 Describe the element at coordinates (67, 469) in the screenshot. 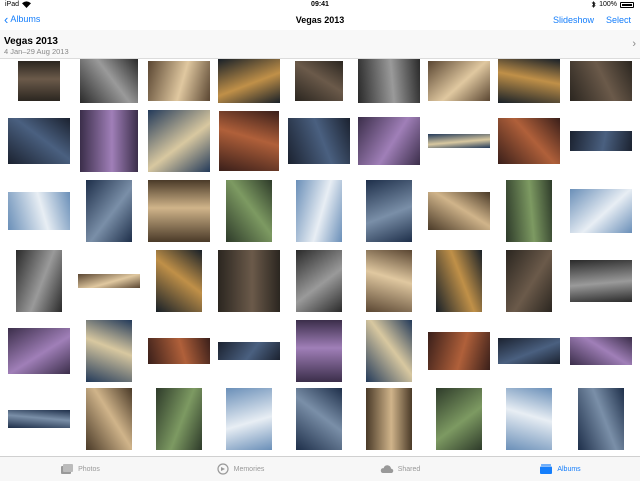

I see `photos-icon` at that location.